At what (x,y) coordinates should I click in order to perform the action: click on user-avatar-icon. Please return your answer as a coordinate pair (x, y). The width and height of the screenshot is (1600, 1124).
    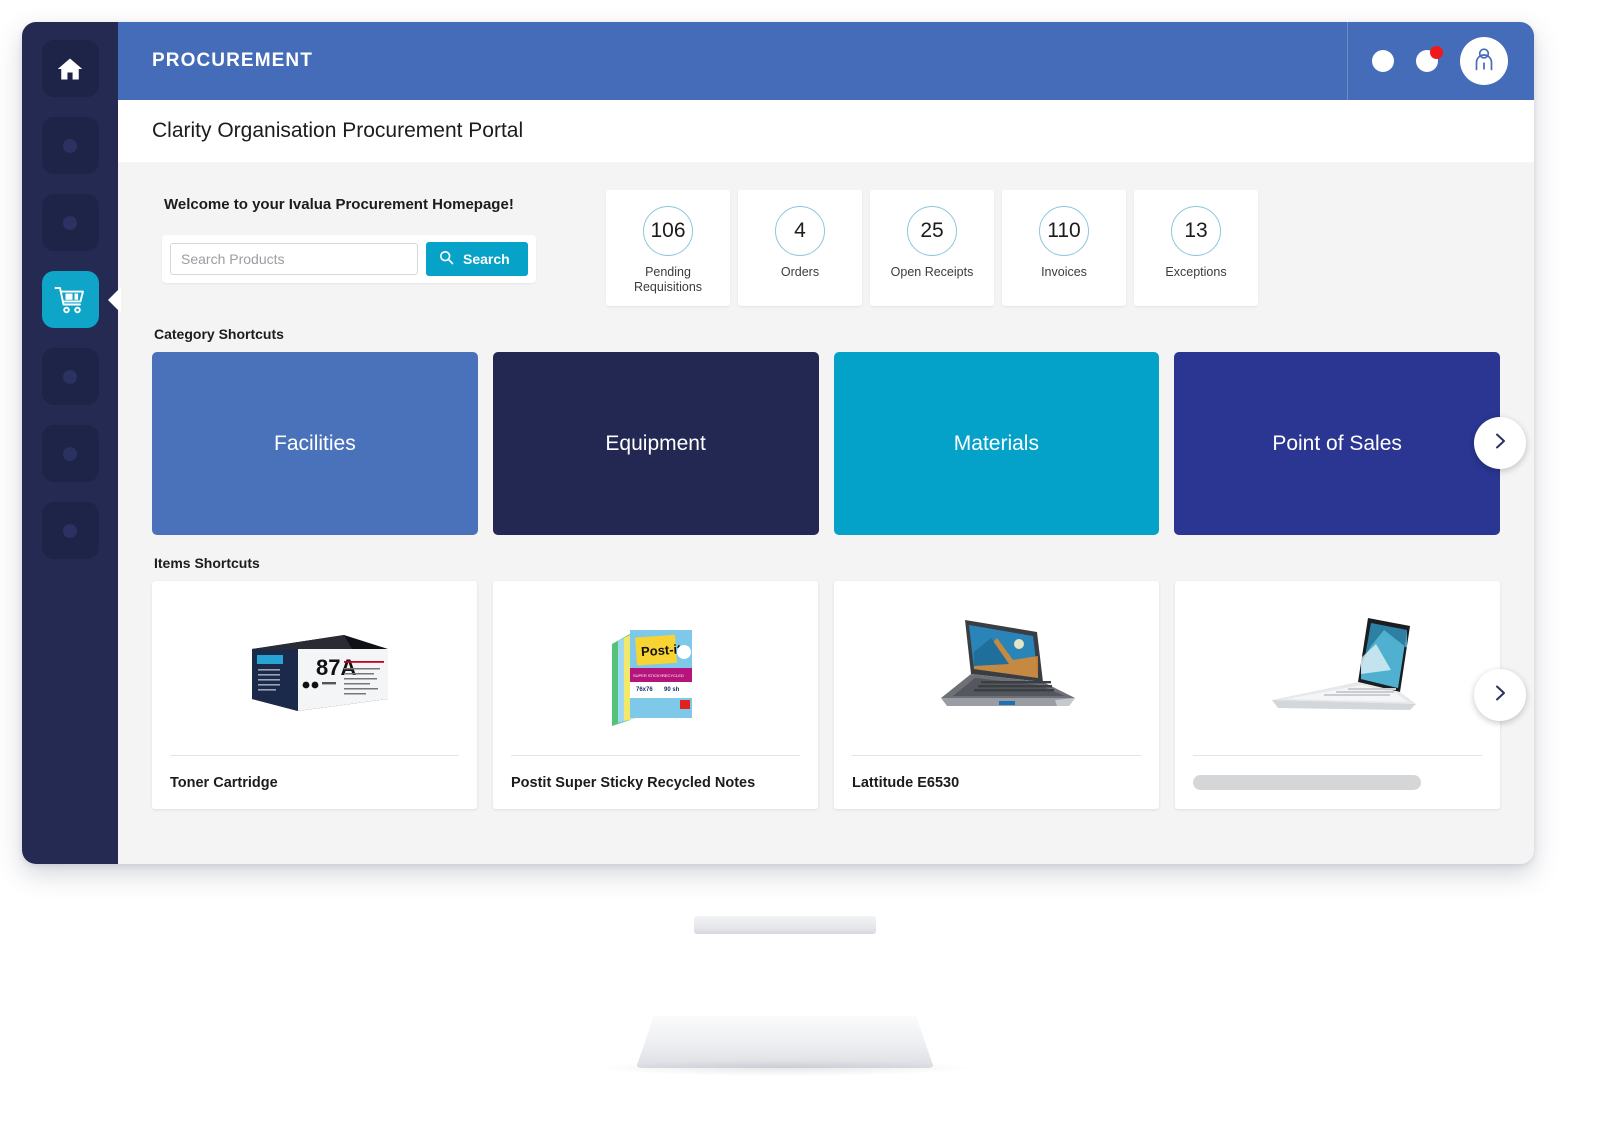
    Looking at the image, I should click on (1484, 61).